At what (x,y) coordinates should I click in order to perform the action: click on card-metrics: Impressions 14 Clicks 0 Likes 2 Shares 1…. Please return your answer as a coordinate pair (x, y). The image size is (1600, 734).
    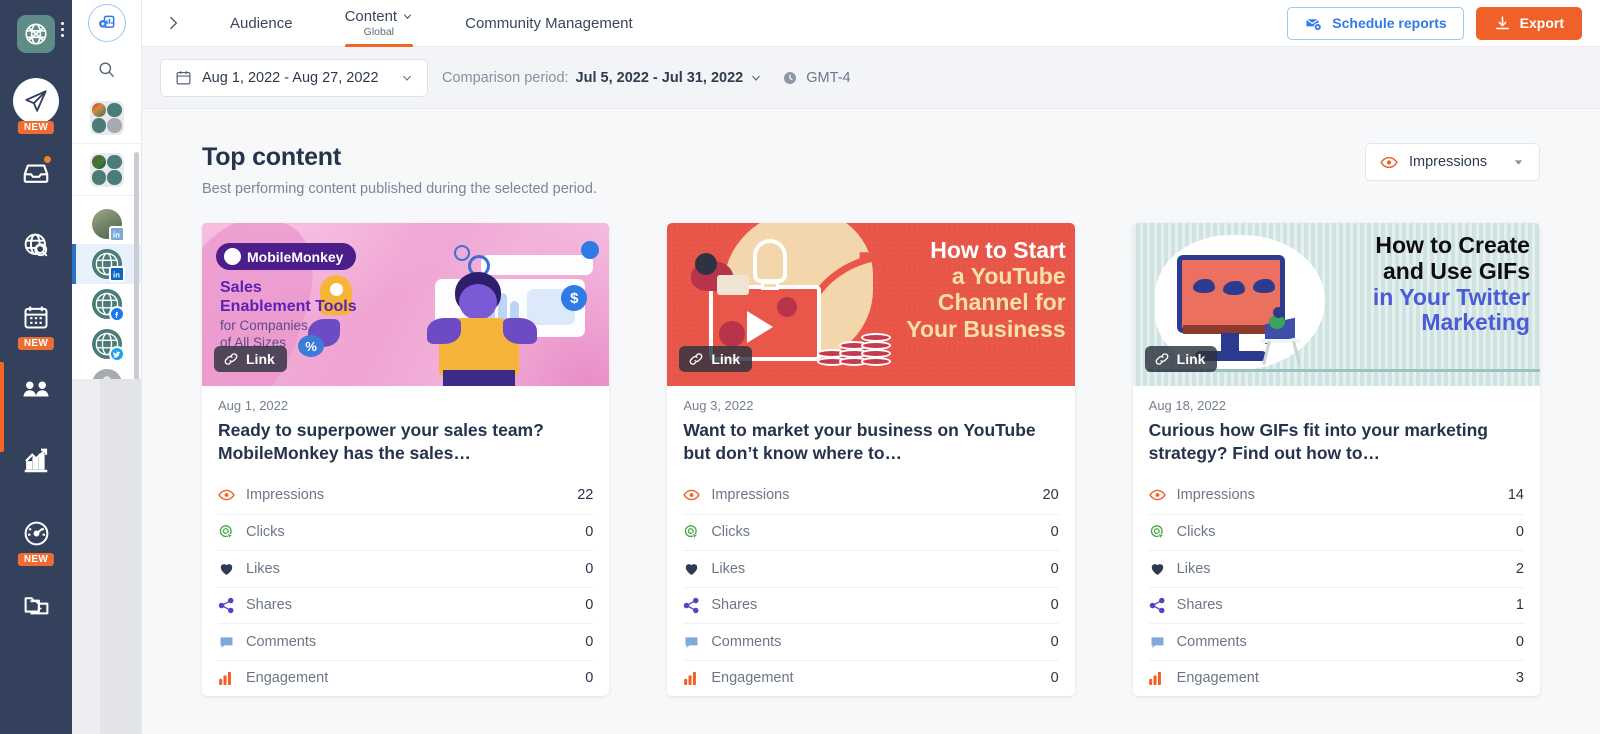
    Looking at the image, I should click on (1336, 586).